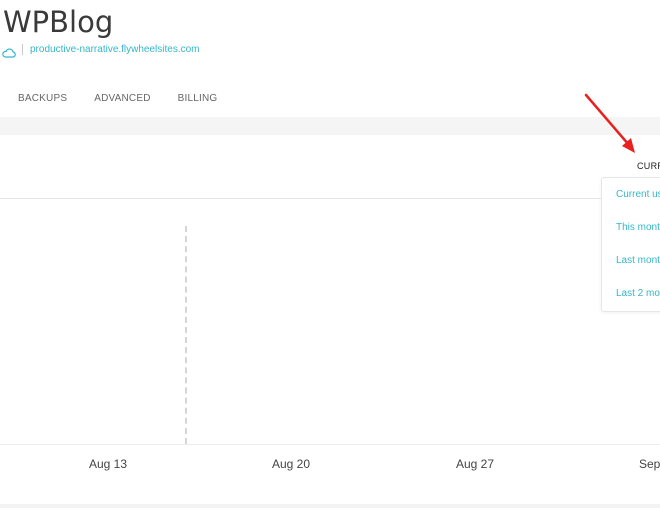  What do you see at coordinates (648, 166) in the screenshot?
I see `period-selector-button: CURR` at bounding box center [648, 166].